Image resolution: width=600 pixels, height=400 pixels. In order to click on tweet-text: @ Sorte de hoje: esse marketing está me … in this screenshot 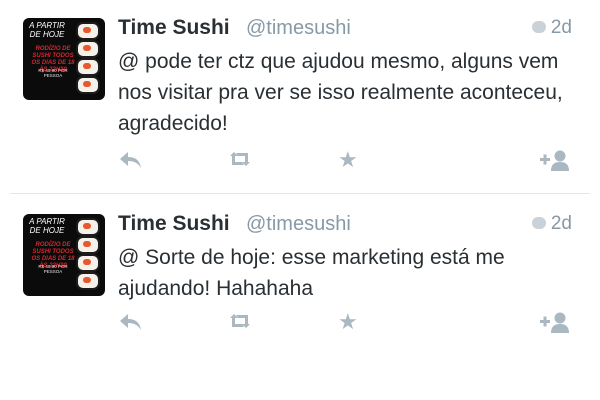, I will do `click(311, 273)`.